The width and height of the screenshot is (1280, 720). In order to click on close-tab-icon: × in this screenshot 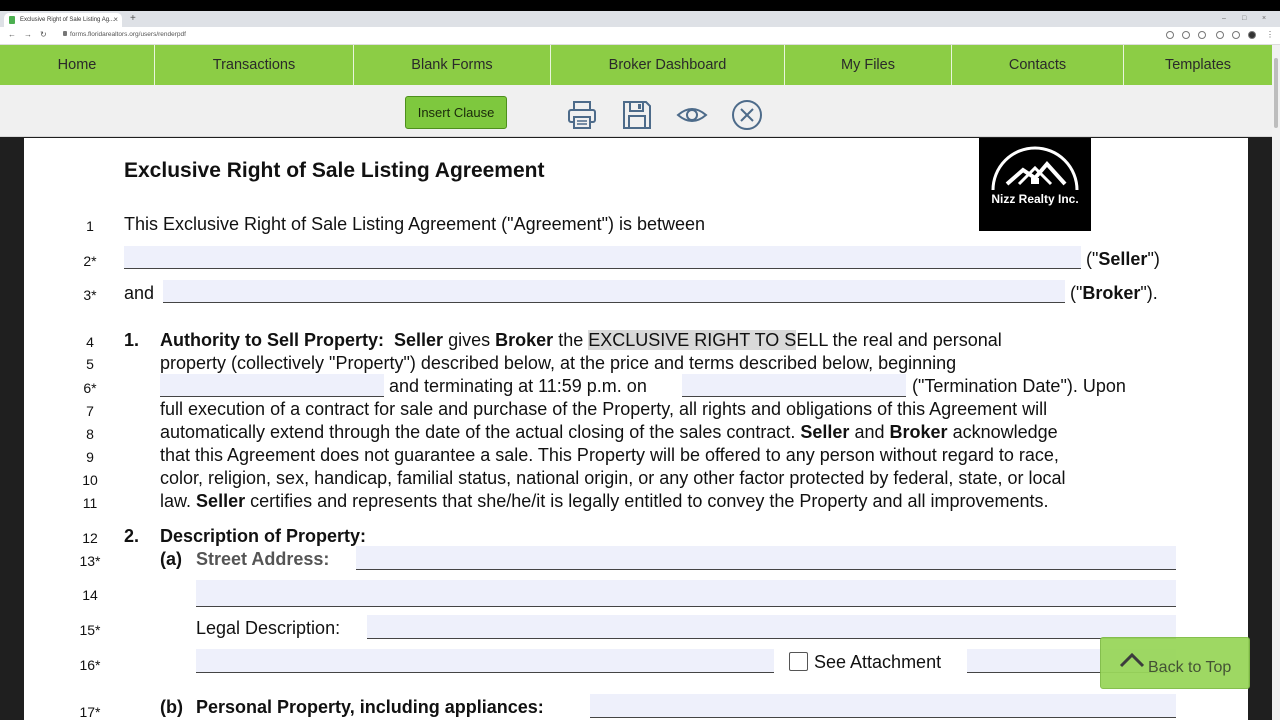, I will do `click(115, 20)`.